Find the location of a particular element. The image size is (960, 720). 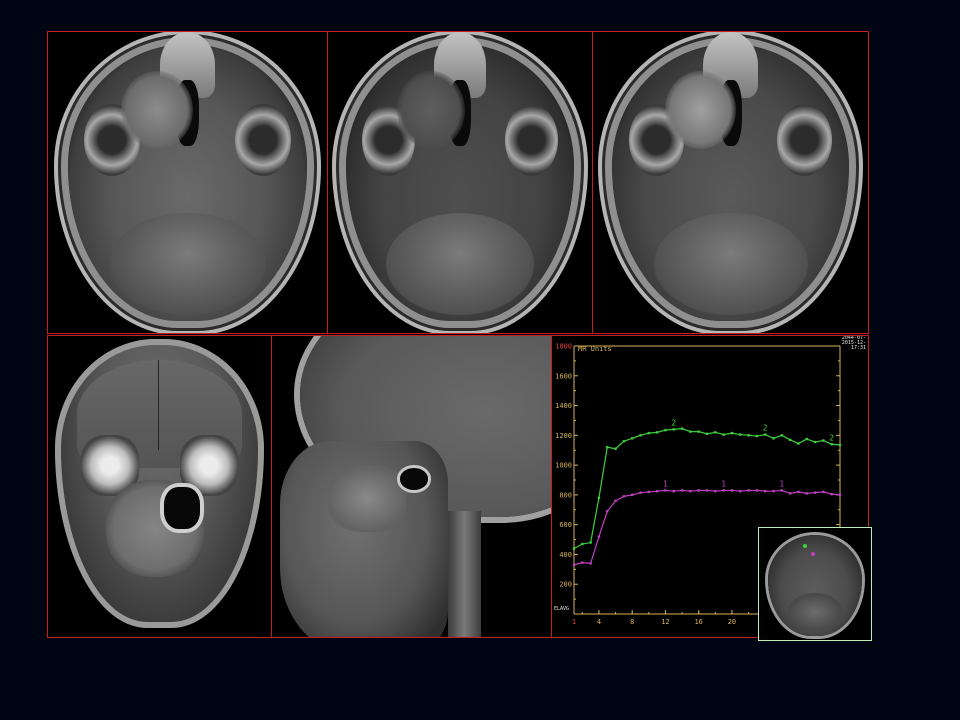

axial-postcontrast-image is located at coordinates (730, 182).